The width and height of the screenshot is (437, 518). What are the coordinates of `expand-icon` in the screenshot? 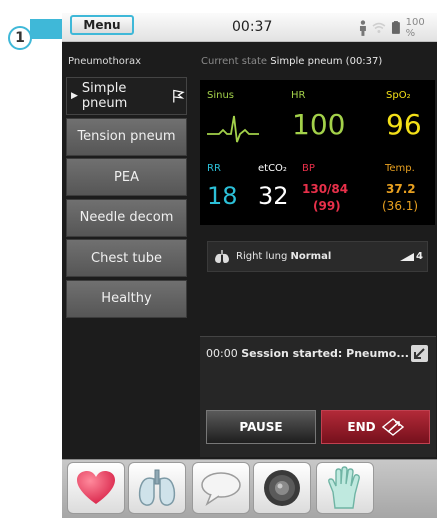 It's located at (419, 353).